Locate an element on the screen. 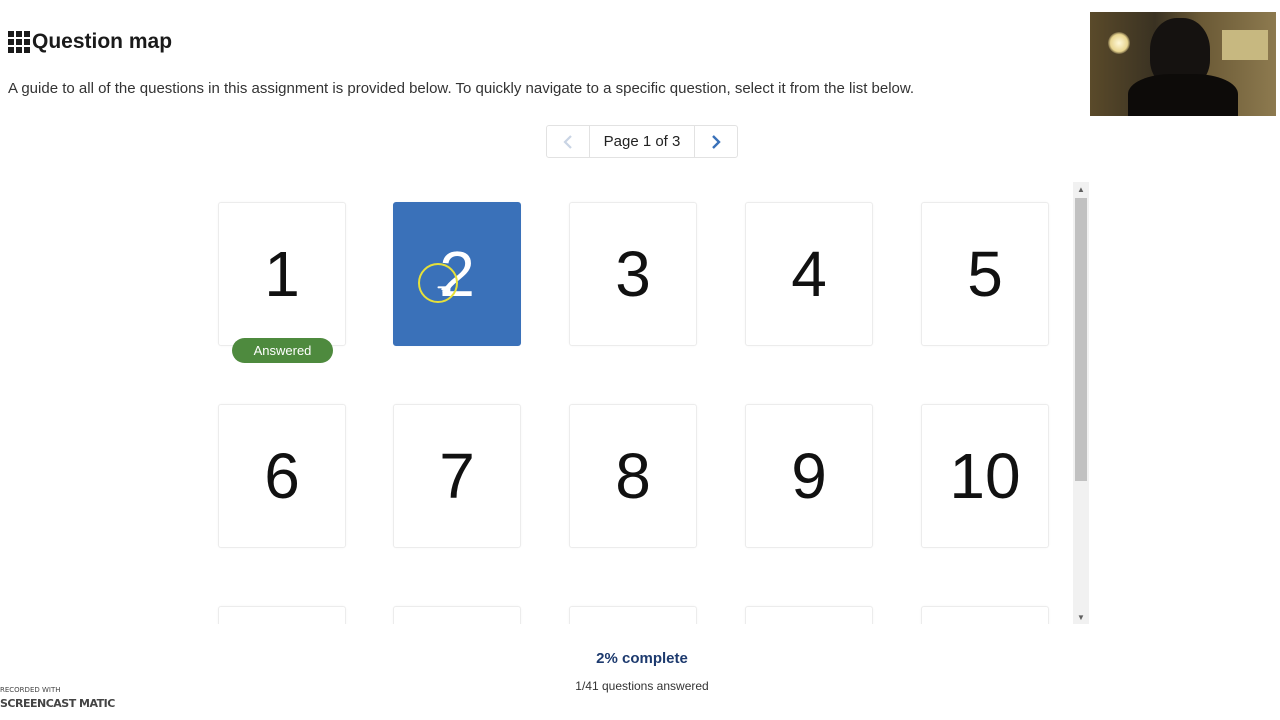  question-tile-8: 8 is located at coordinates (633, 476).